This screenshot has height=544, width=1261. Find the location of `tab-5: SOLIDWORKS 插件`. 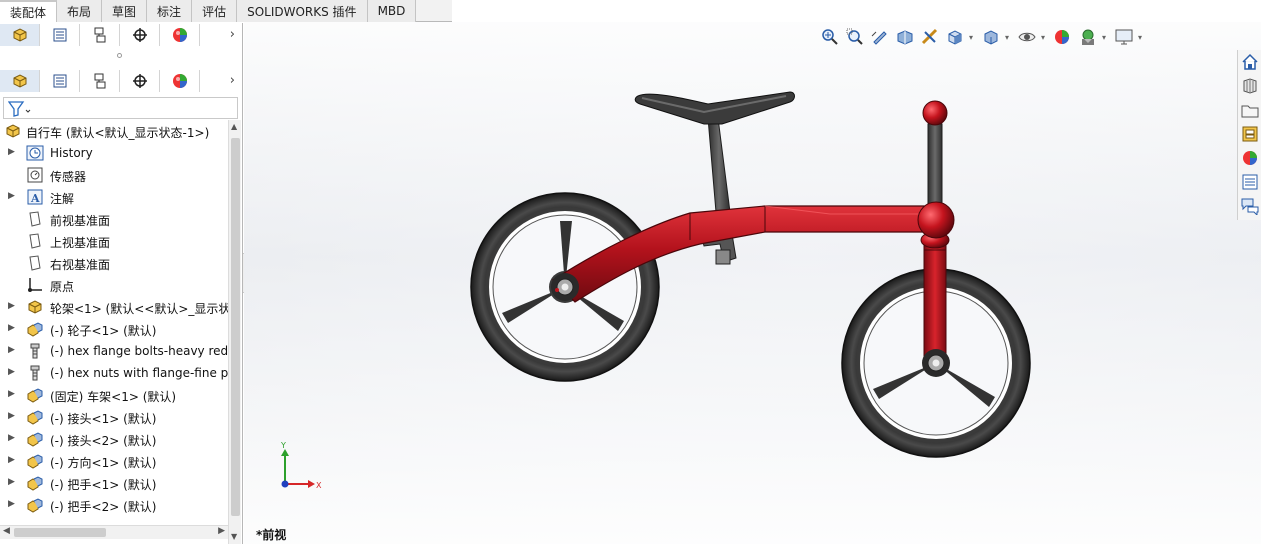

tab-5: SOLIDWORKS 插件 is located at coordinates (302, 11).